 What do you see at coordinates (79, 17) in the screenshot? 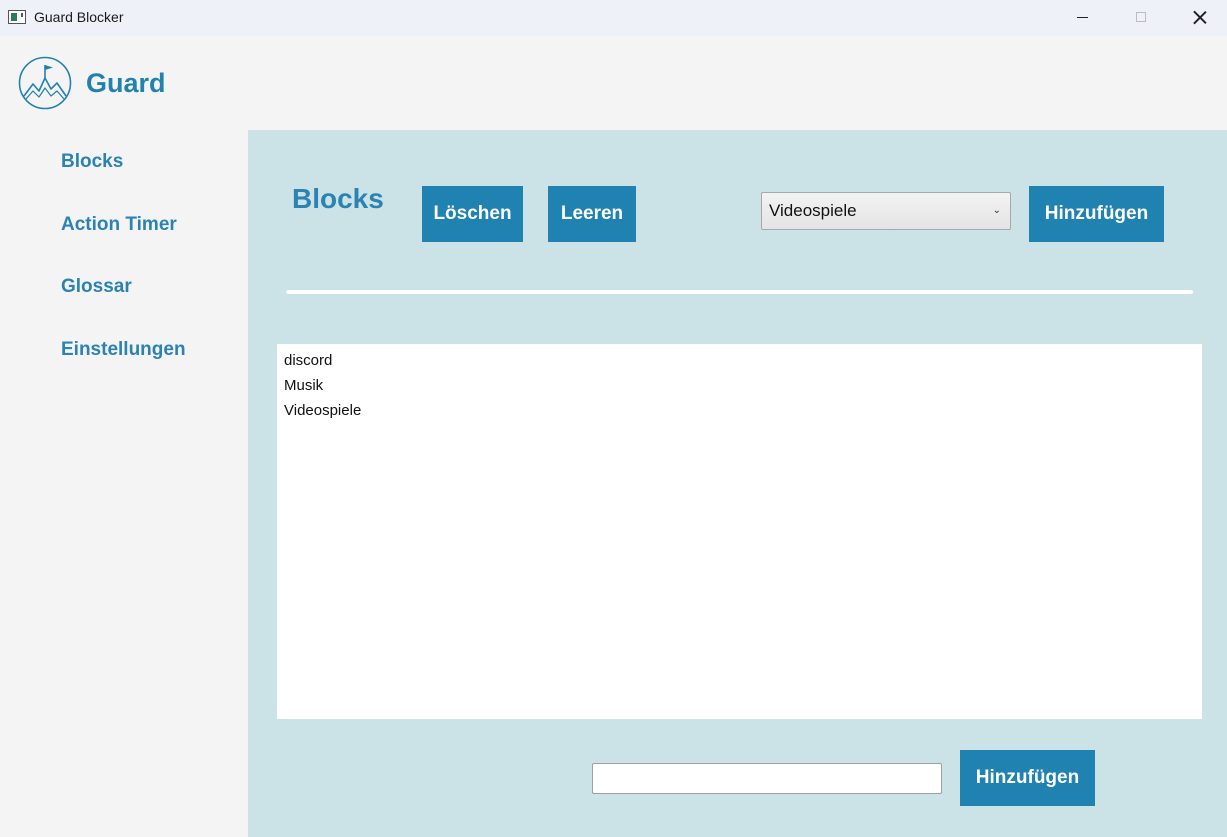
I see `window-title: Guard Blocker` at bounding box center [79, 17].